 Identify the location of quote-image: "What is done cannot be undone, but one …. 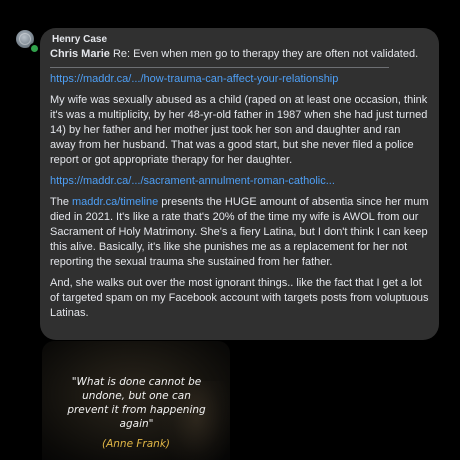
(136, 400).